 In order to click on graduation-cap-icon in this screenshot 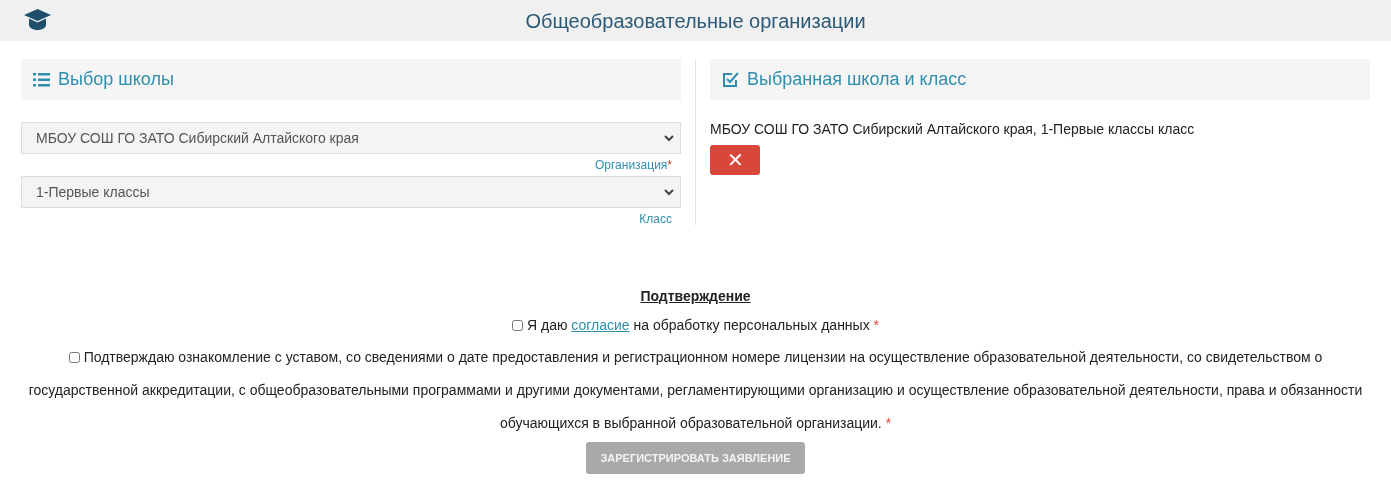, I will do `click(37, 20)`.